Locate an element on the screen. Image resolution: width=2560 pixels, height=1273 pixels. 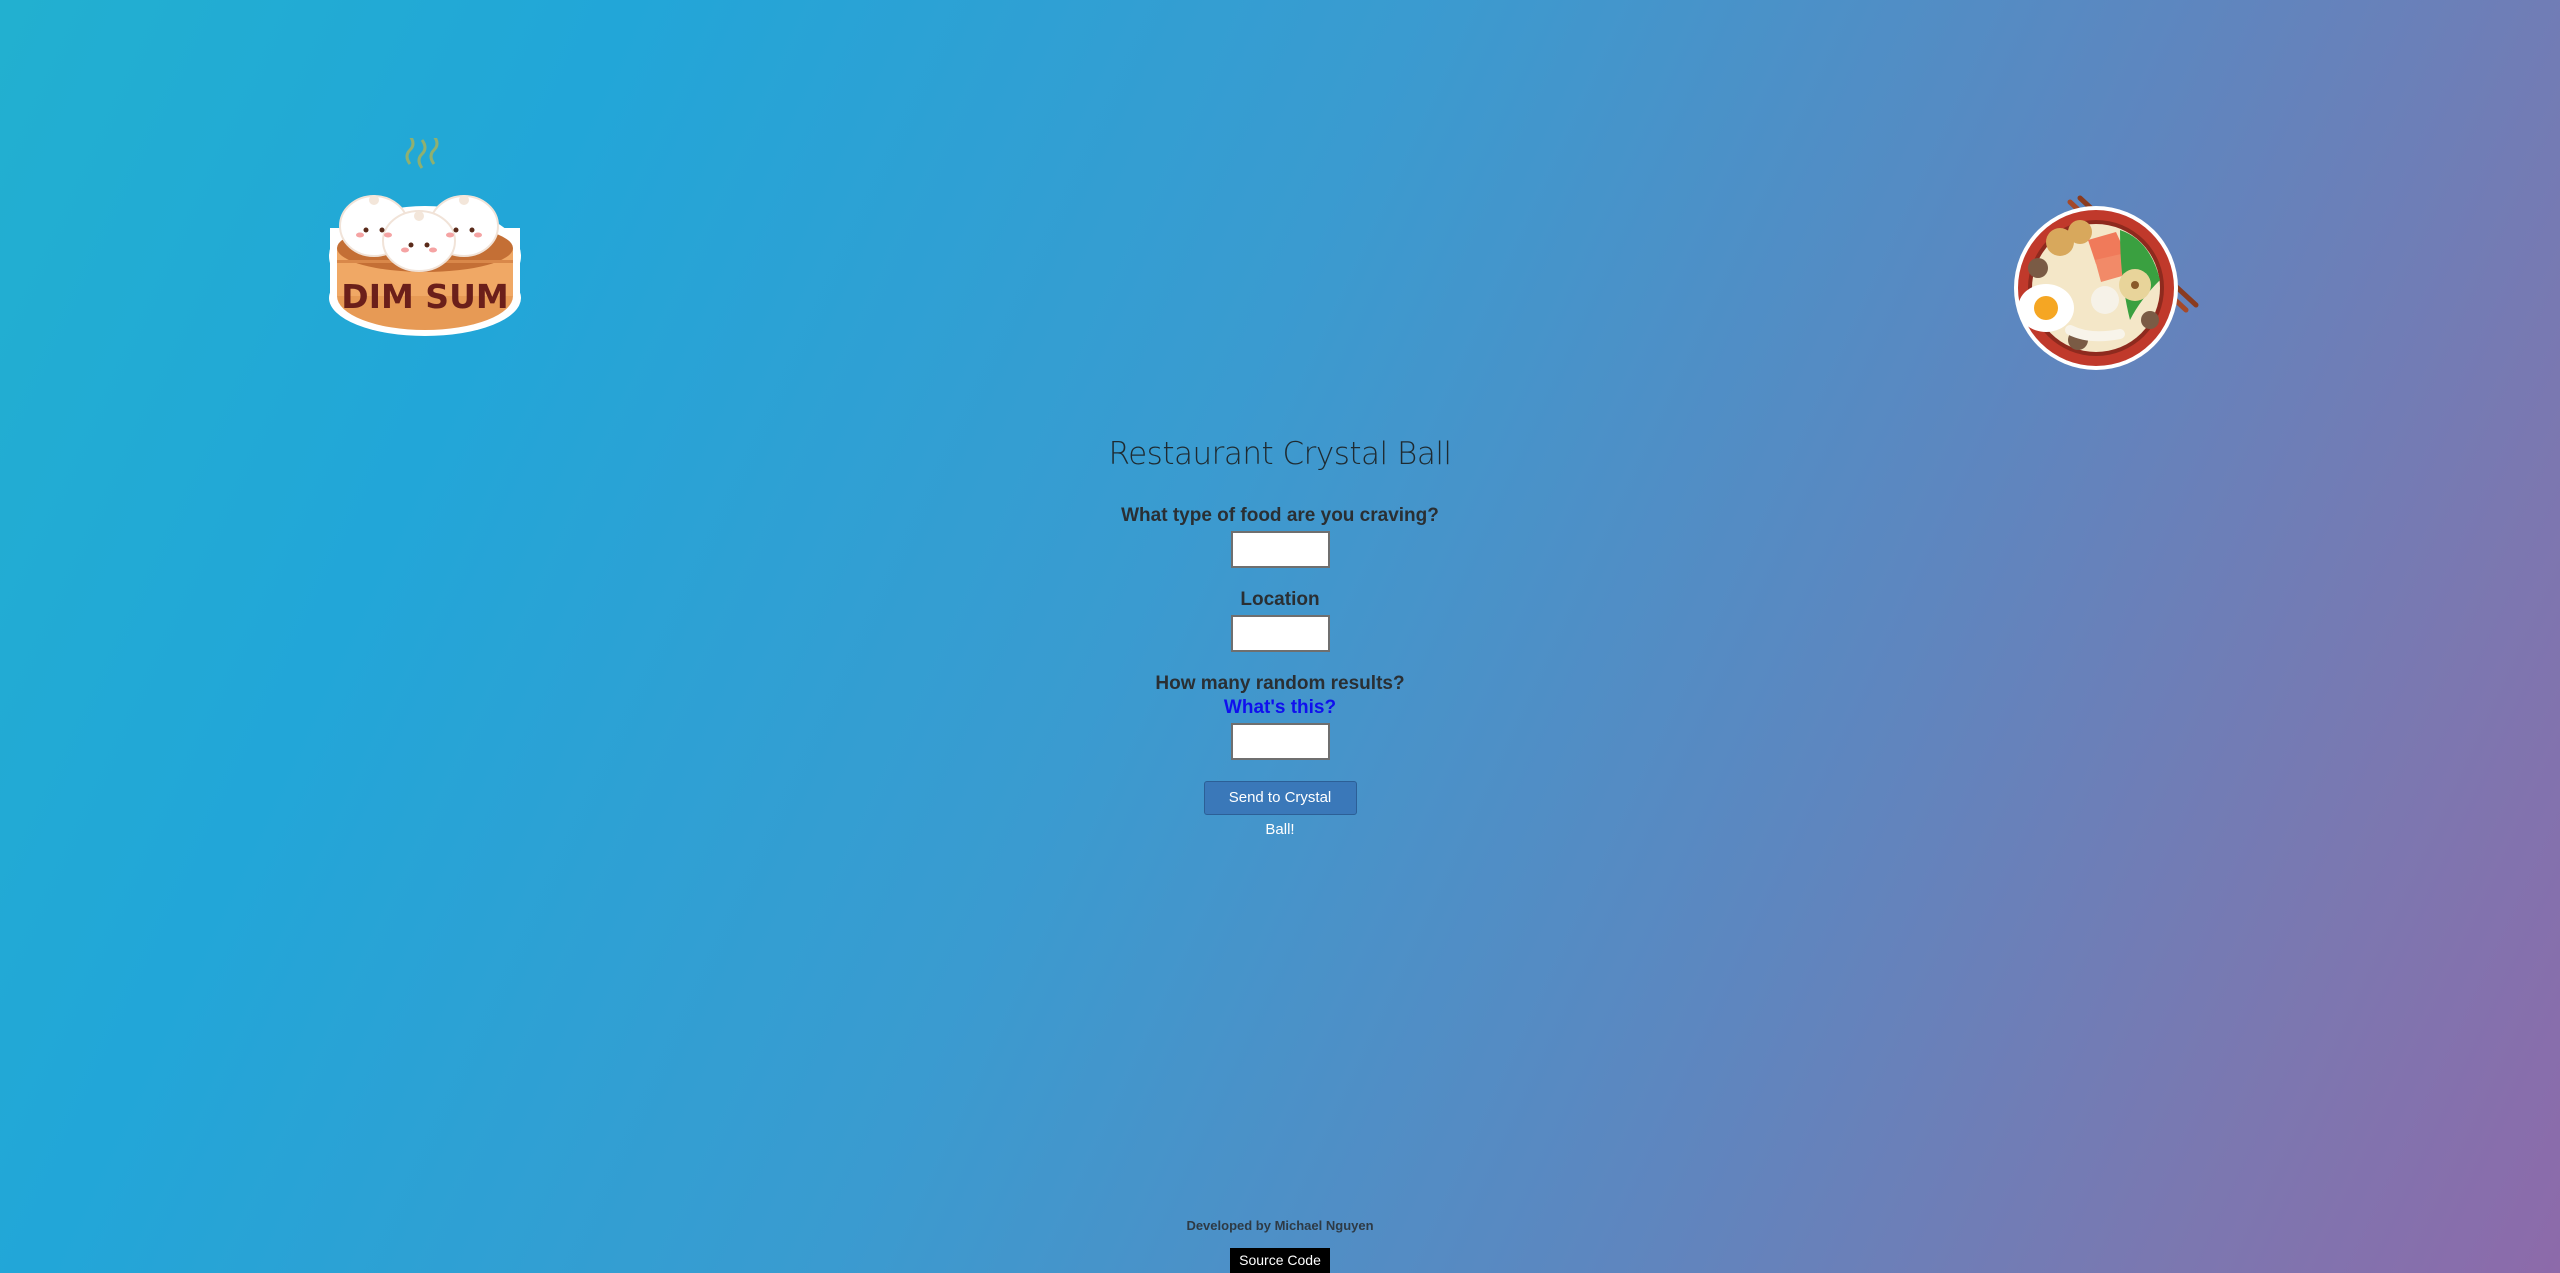
noodle-bowl-icon is located at coordinates (2106, 282).